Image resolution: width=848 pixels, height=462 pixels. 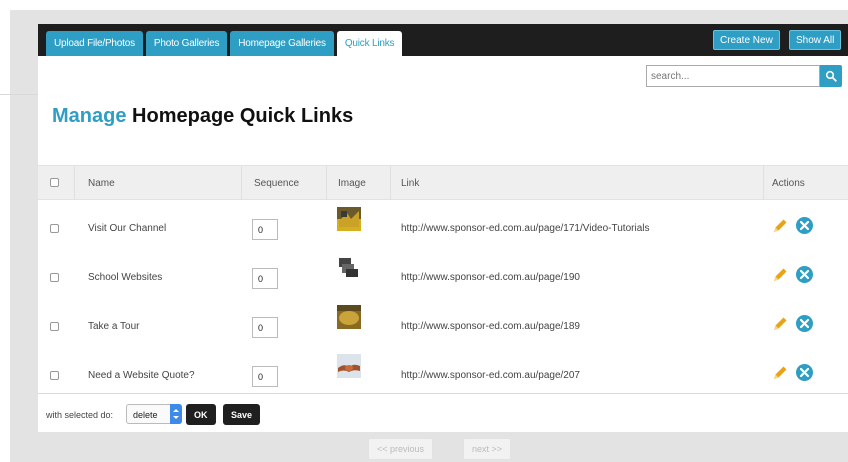 I want to click on row-link: http://www.sponsor-ed.com.au/page/207, so click(x=490, y=375).